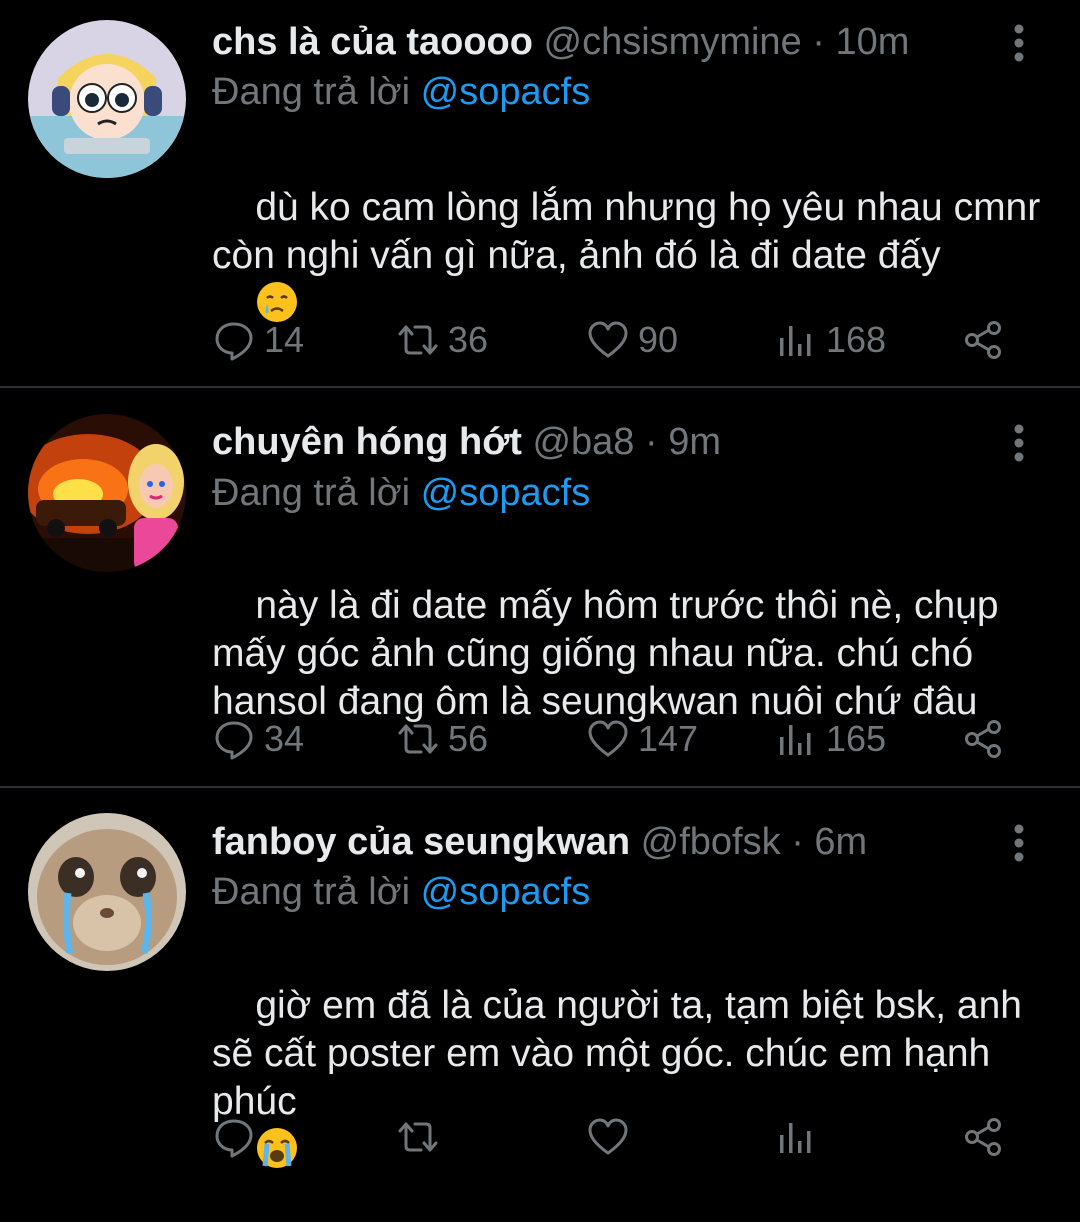 This screenshot has width=1080, height=1222. I want to click on like-count: 90, so click(658, 339).